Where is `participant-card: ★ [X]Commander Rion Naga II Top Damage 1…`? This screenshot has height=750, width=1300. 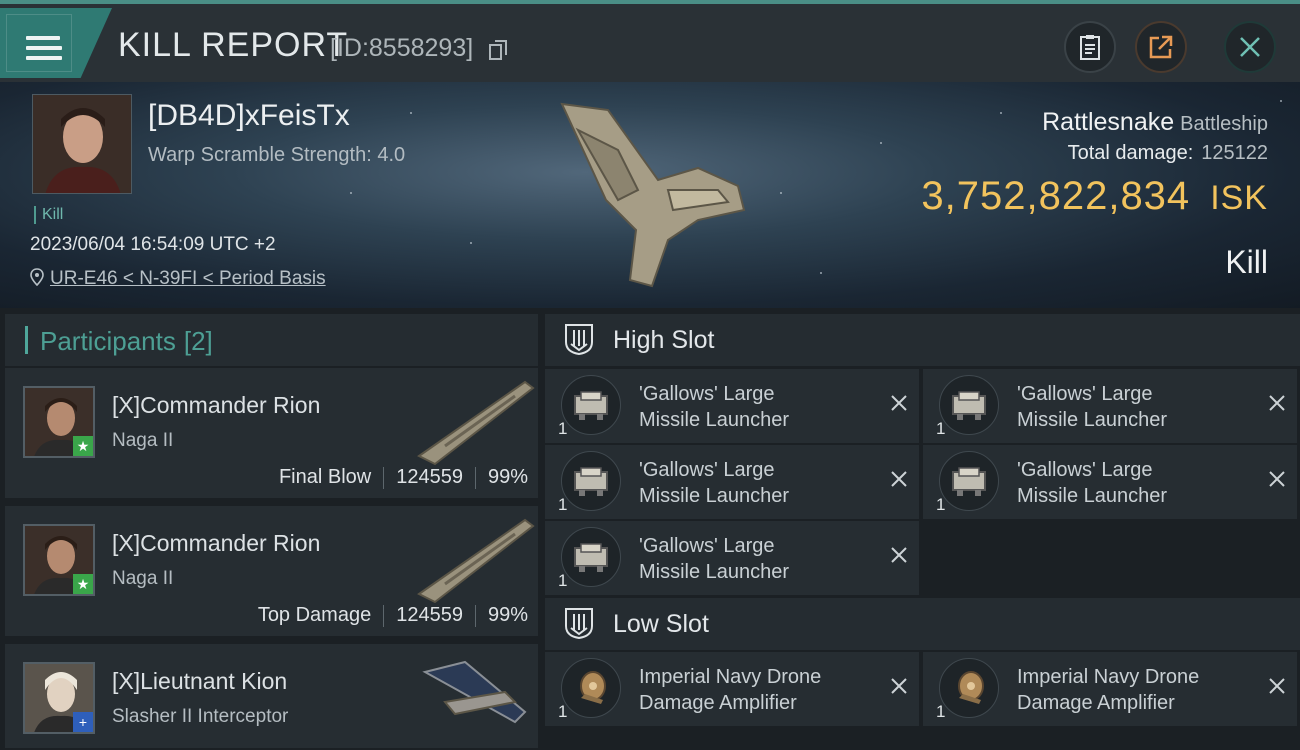 participant-card: ★ [X]Commander Rion Naga II Top Damage 1… is located at coordinates (271, 572).